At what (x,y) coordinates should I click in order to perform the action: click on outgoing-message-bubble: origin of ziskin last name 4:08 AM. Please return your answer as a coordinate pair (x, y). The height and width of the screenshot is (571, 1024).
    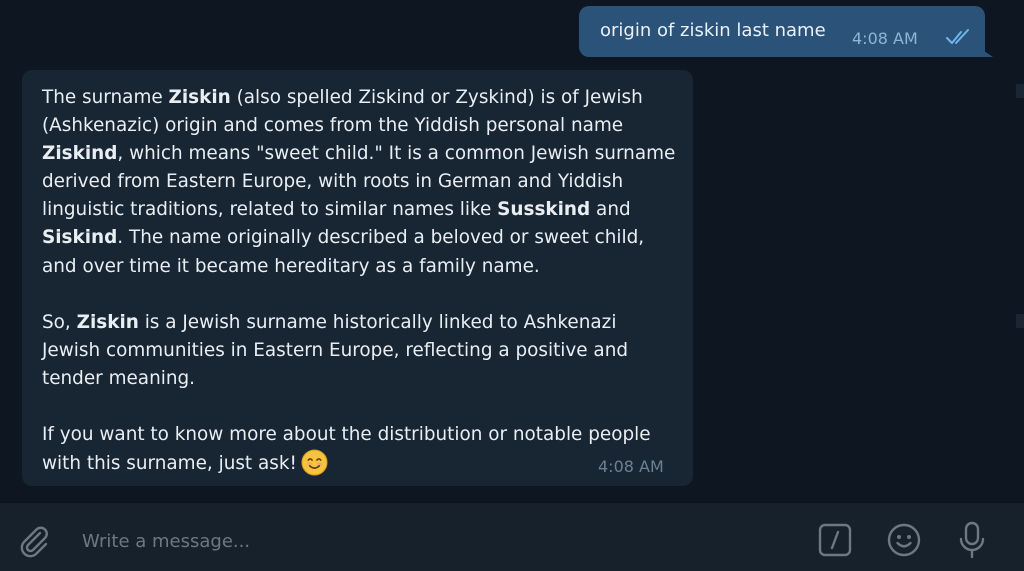
    Looking at the image, I should click on (782, 31).